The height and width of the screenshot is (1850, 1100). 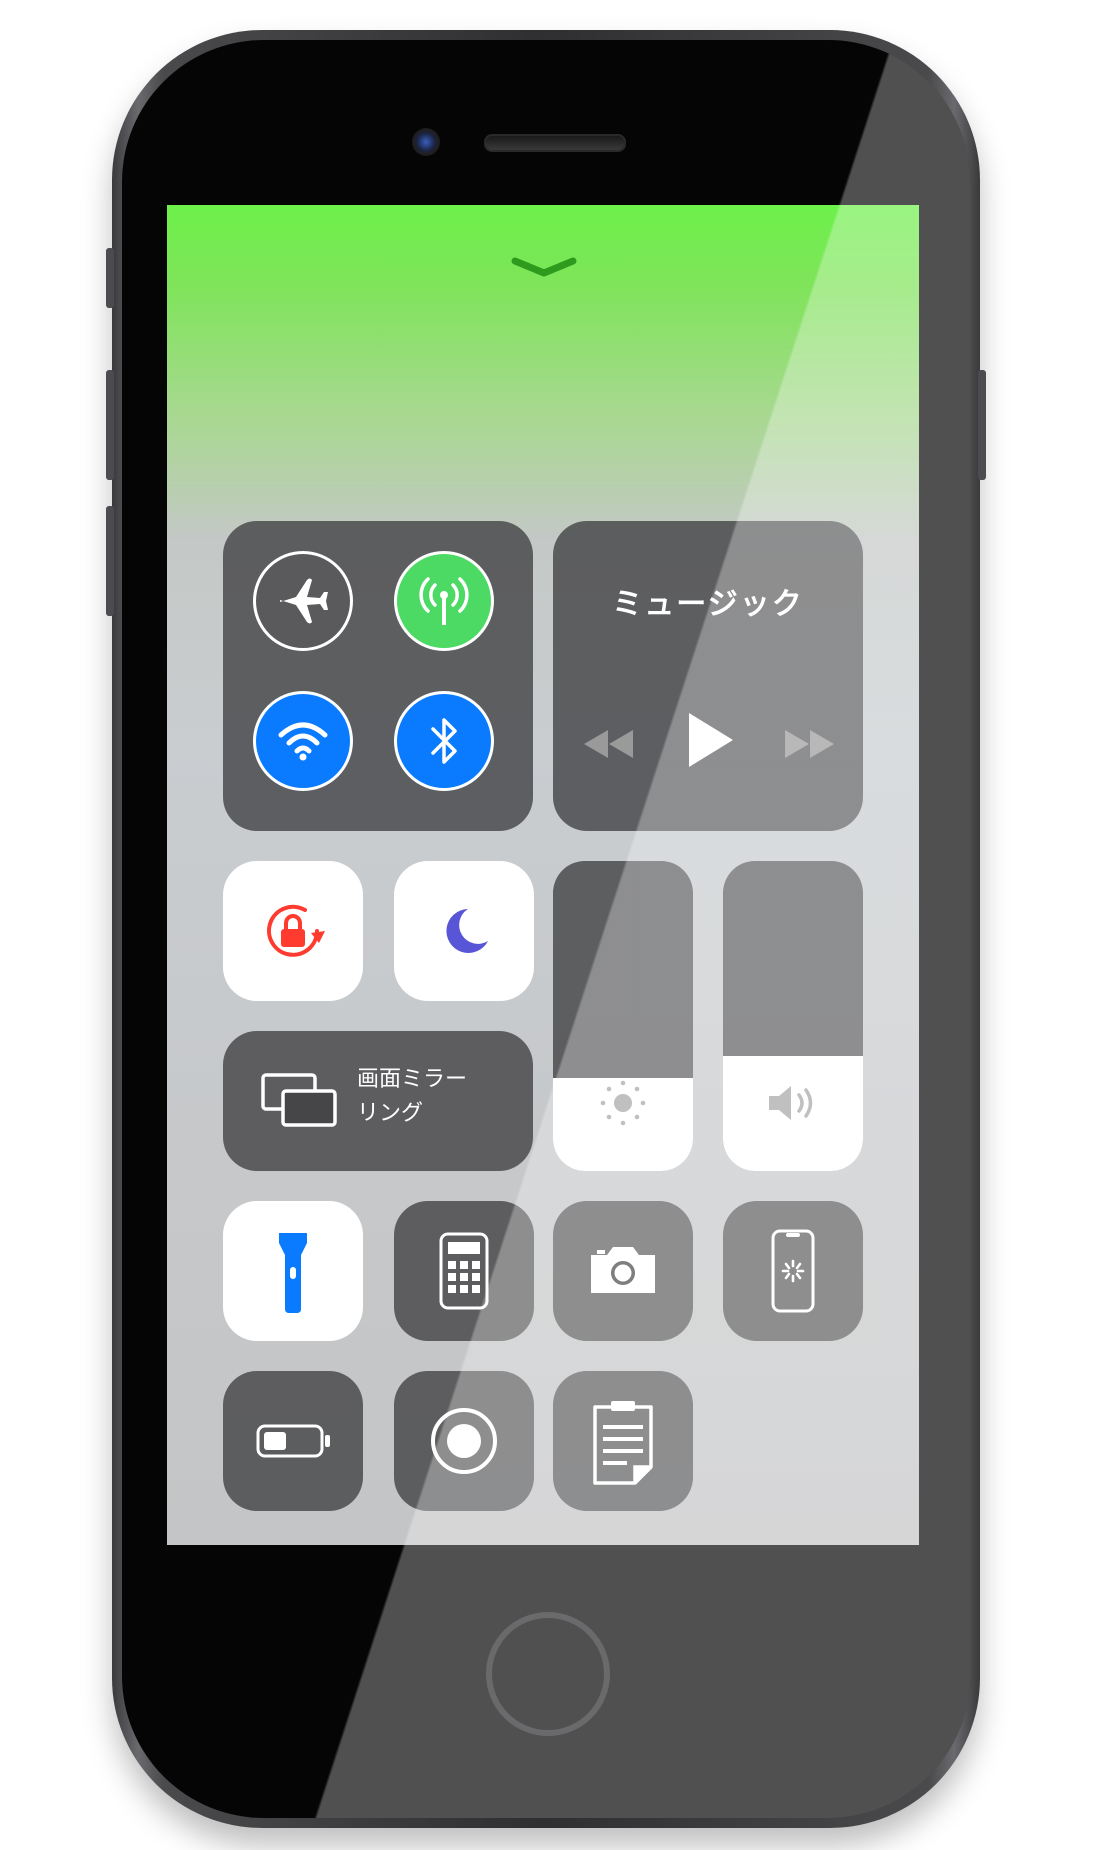 What do you see at coordinates (710, 740) in the screenshot?
I see `play-icon` at bounding box center [710, 740].